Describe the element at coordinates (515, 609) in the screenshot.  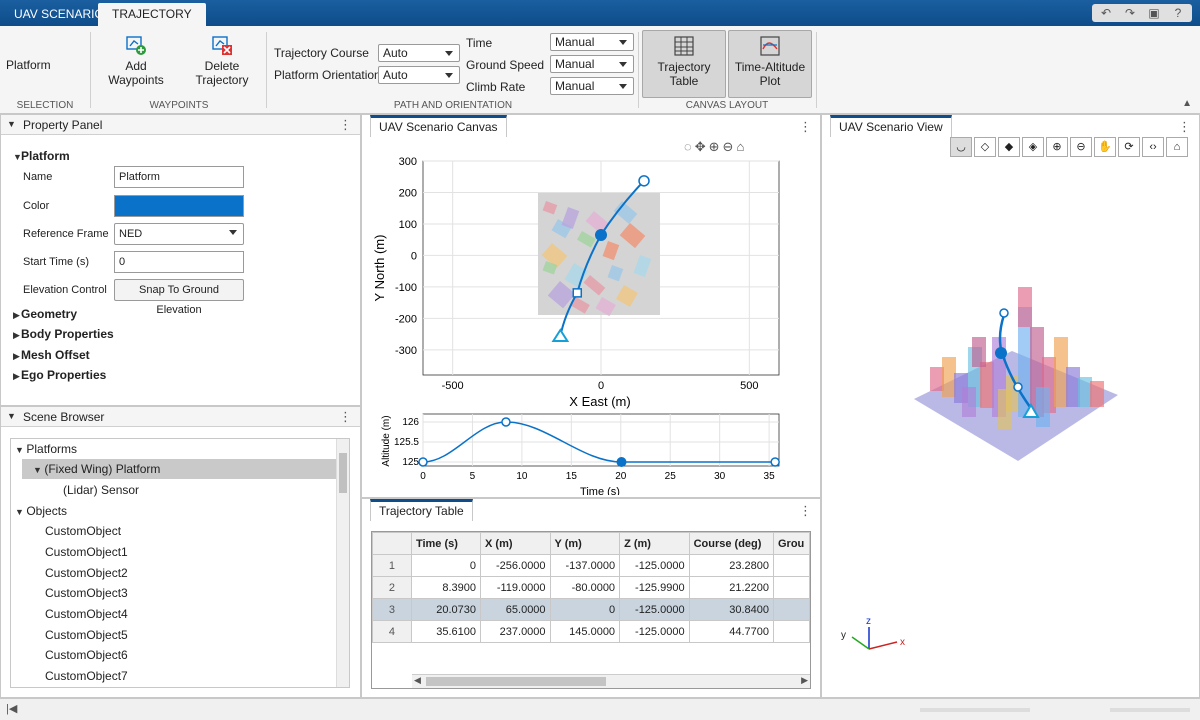
I see `table-cell: 65.0000` at that location.